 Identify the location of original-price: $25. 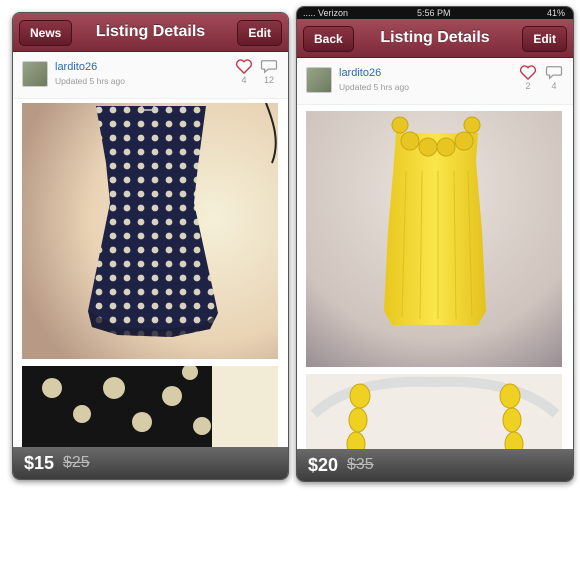
(76, 462).